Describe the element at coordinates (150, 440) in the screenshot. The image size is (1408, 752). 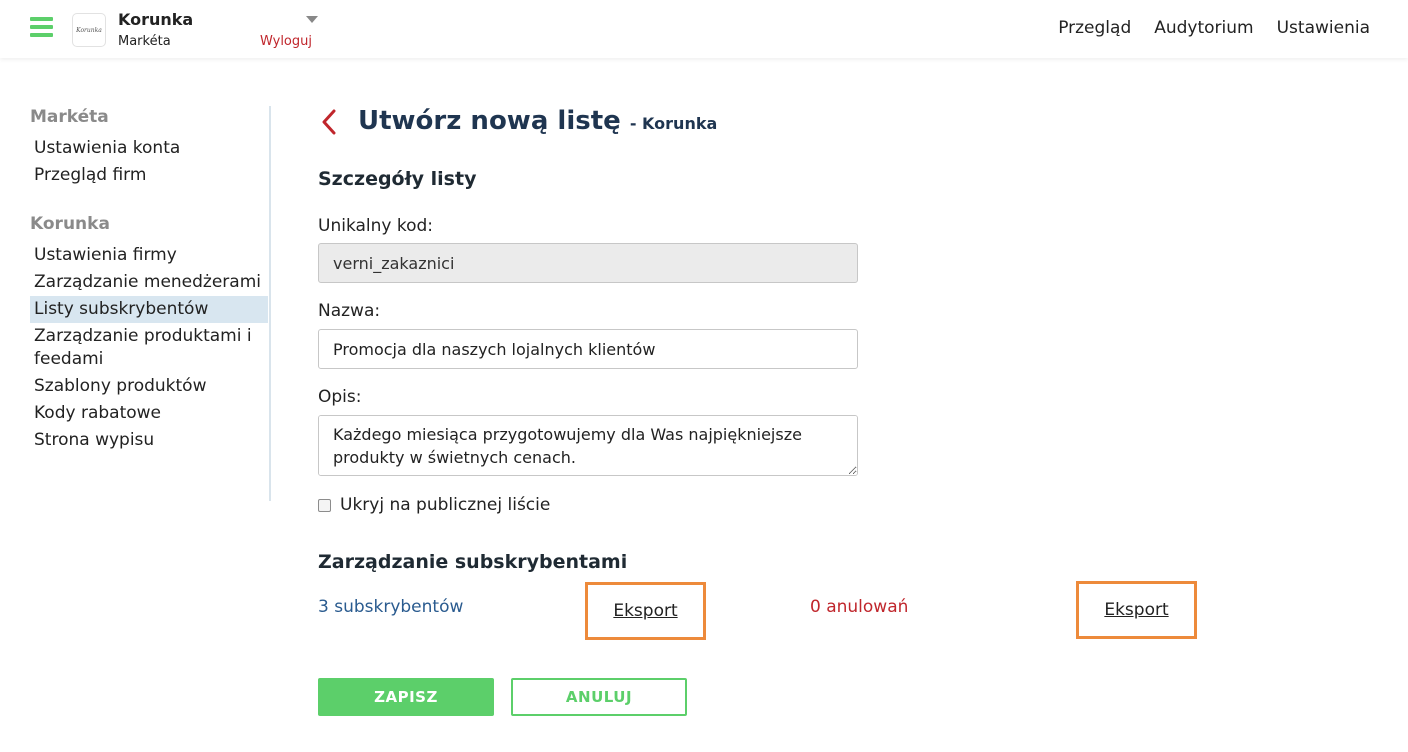
I see `sidebar-item-unsubscribe-page: Strona wypisu` at that location.